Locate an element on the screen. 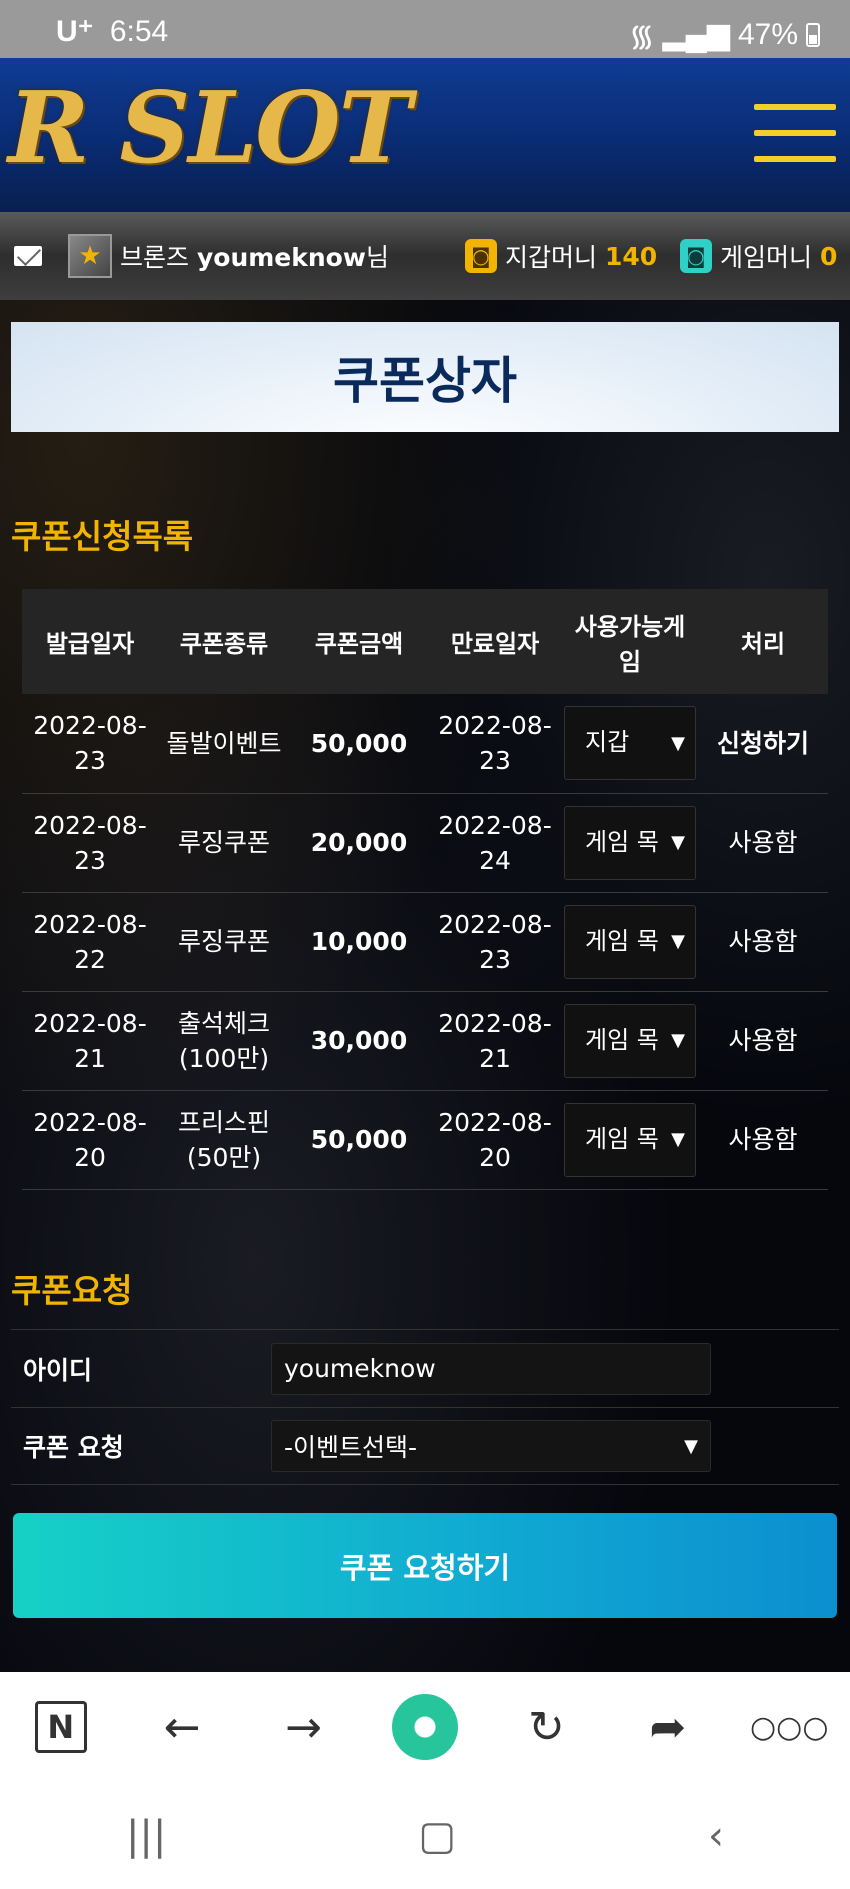 This screenshot has width=850, height=1889. coupon-type: 프리스핀 (50만) is located at coordinates (224, 1140).